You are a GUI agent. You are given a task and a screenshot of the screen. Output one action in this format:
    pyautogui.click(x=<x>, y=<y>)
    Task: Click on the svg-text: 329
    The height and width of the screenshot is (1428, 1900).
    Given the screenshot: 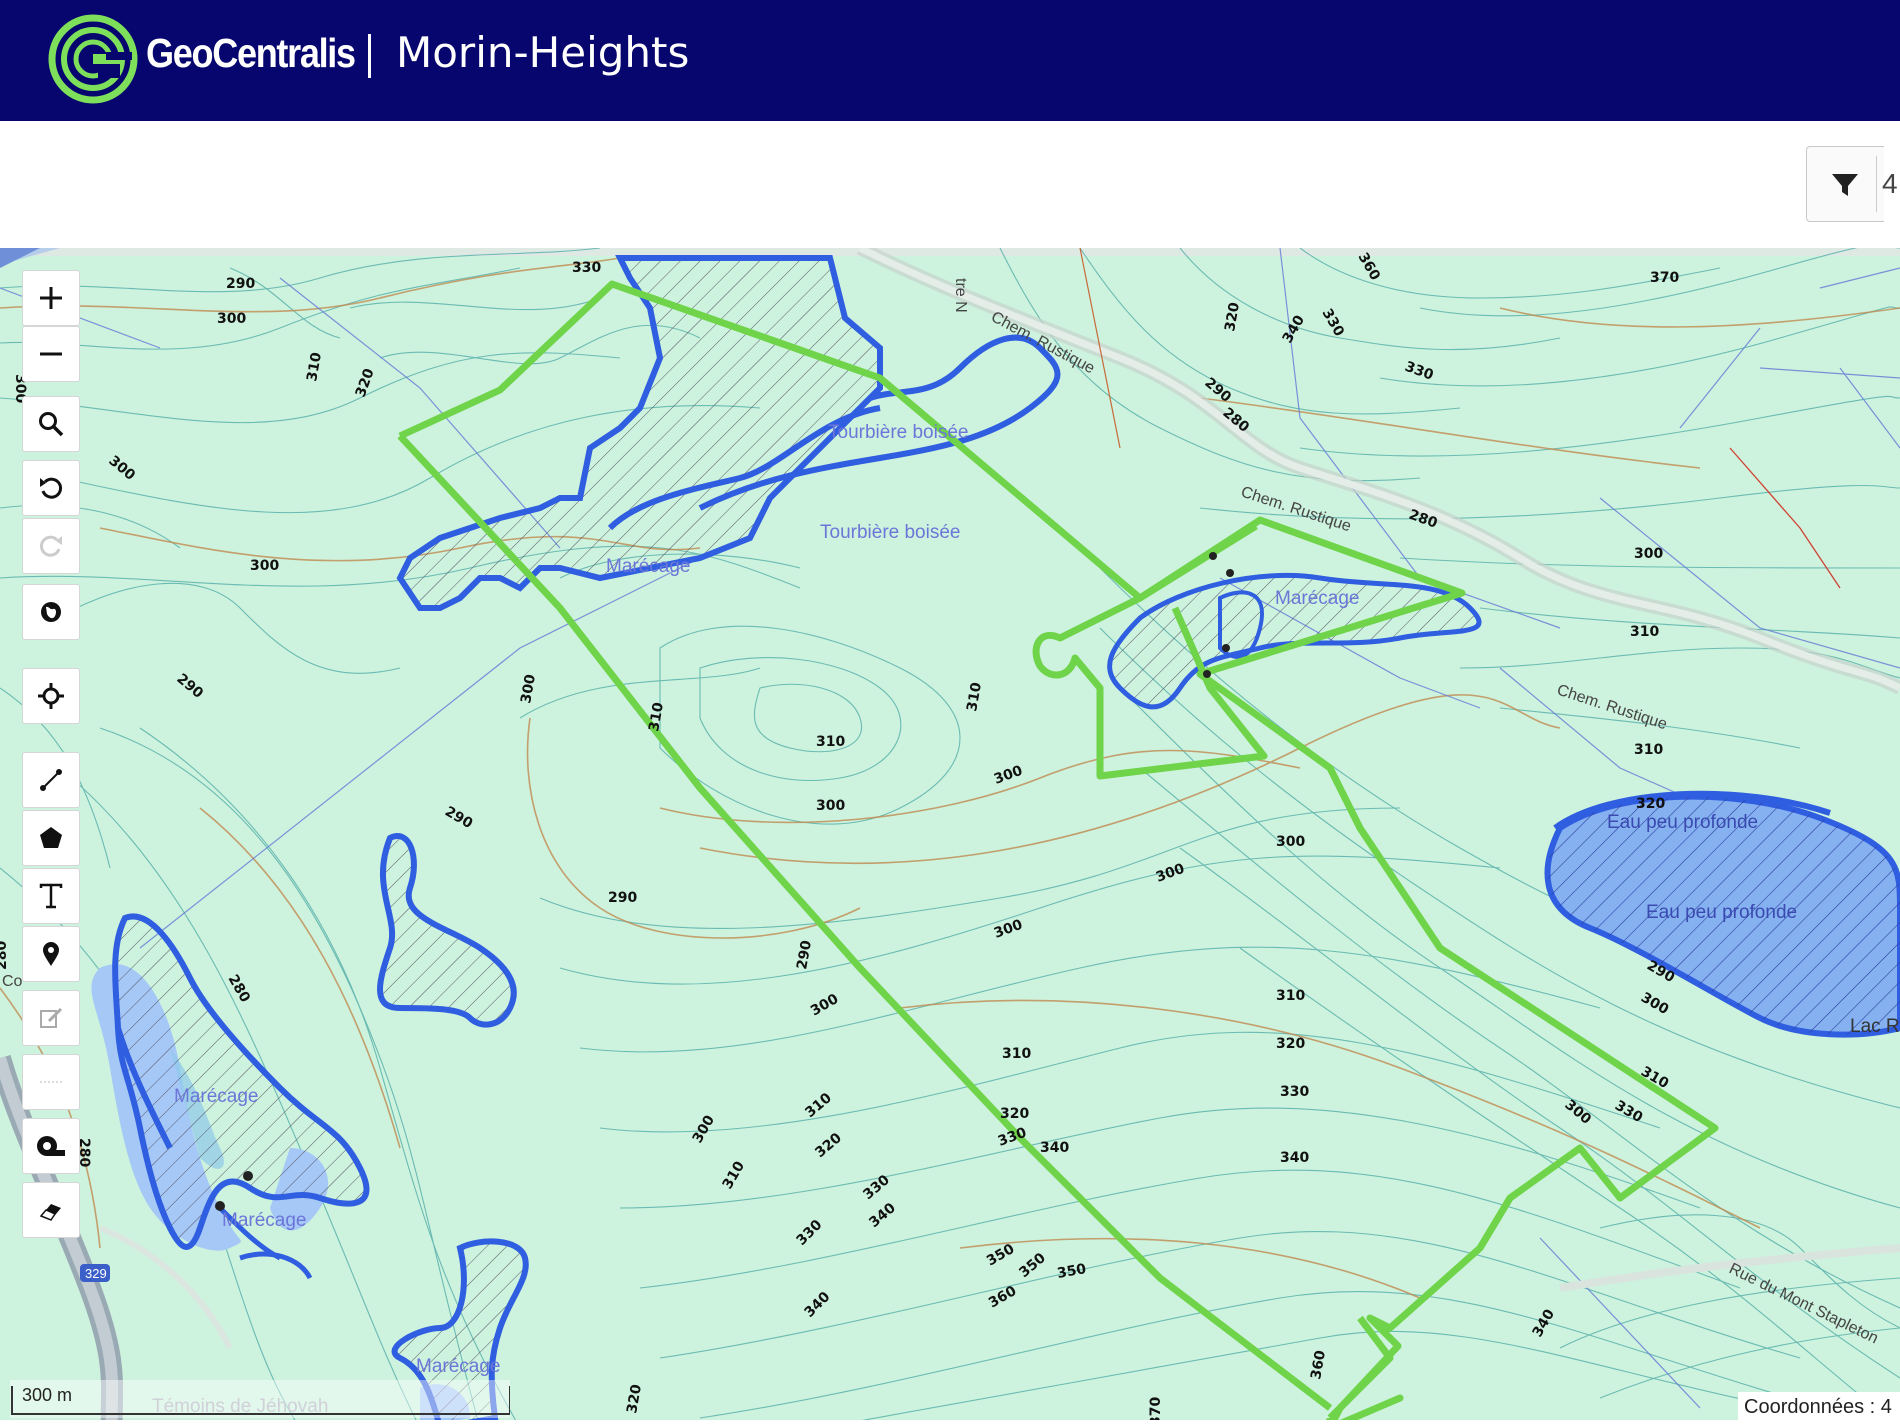 What is the action you would take?
    pyautogui.click(x=96, y=1273)
    